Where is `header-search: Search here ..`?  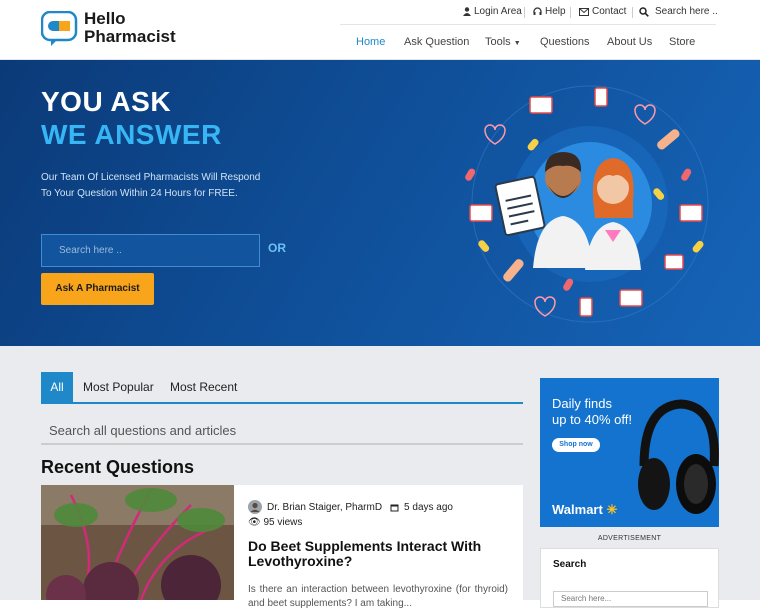 header-search: Search here .. is located at coordinates (678, 11).